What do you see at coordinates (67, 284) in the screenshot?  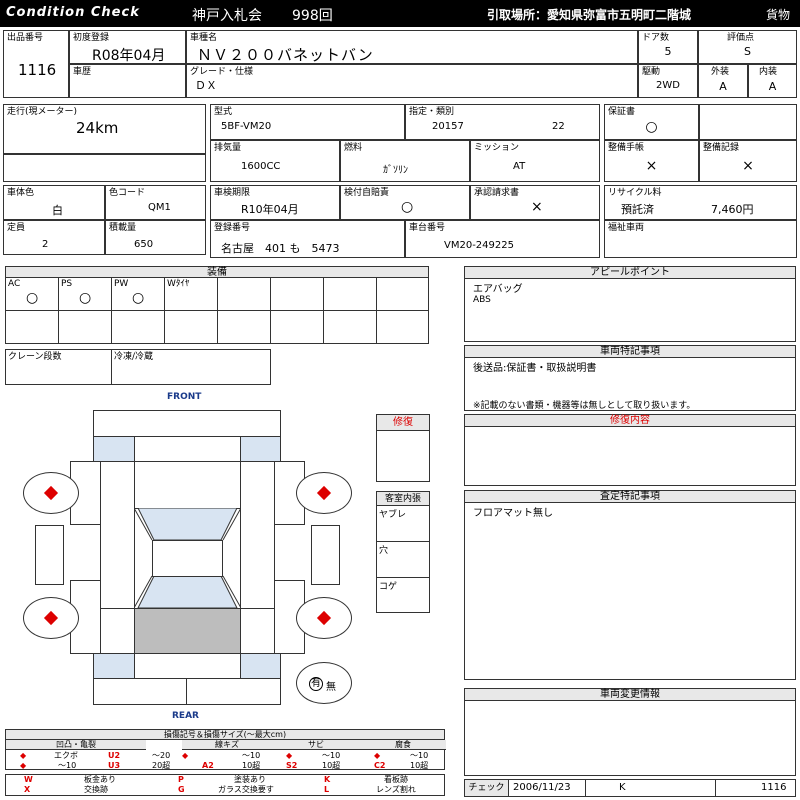 I see `equip-ps-label: PS` at bounding box center [67, 284].